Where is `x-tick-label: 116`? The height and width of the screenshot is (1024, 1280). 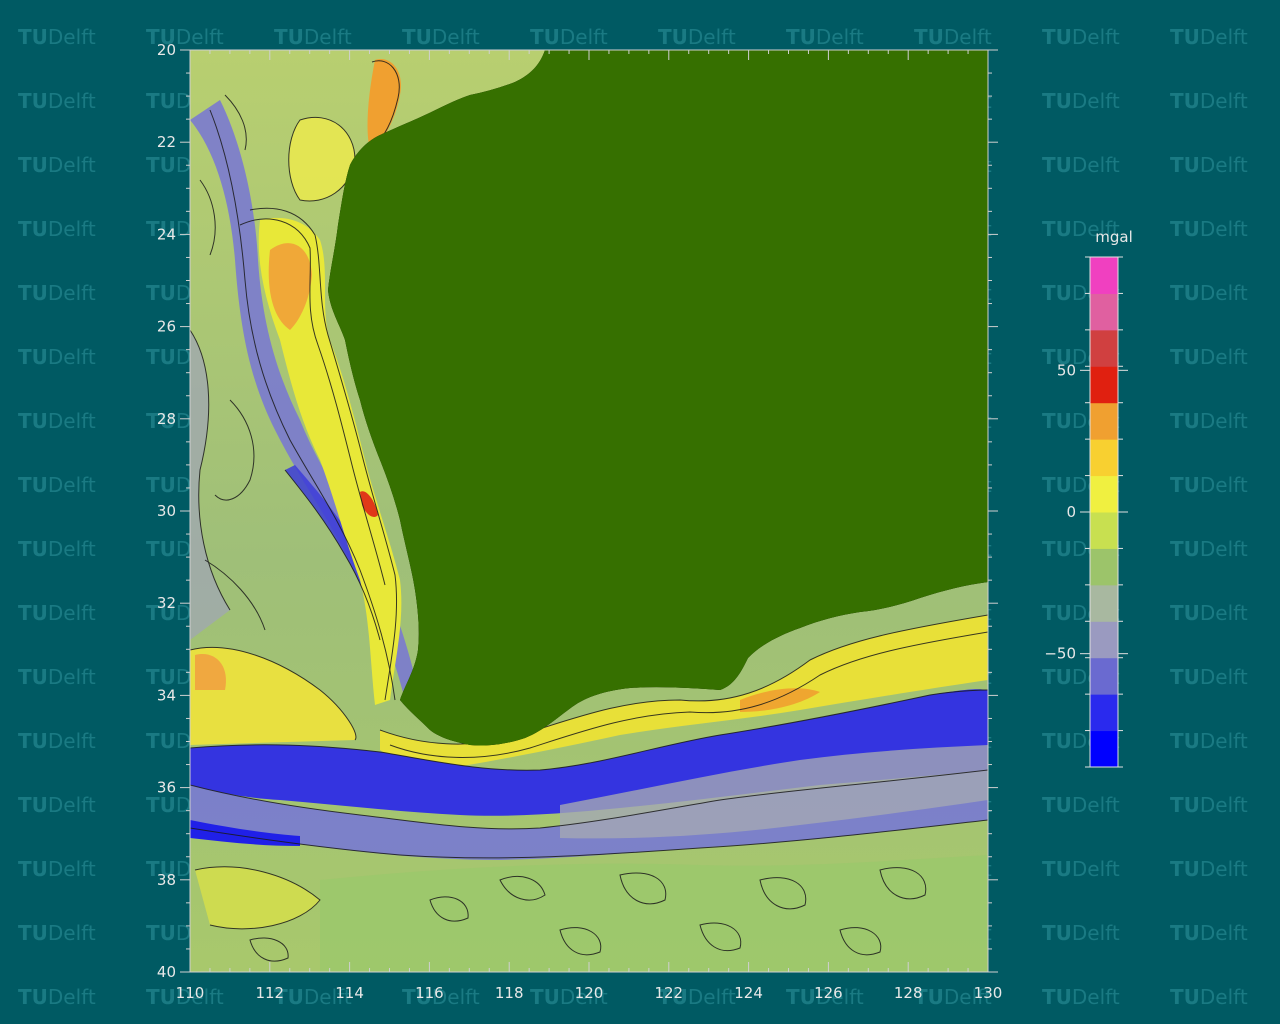
x-tick-label: 116 is located at coordinates (429, 993).